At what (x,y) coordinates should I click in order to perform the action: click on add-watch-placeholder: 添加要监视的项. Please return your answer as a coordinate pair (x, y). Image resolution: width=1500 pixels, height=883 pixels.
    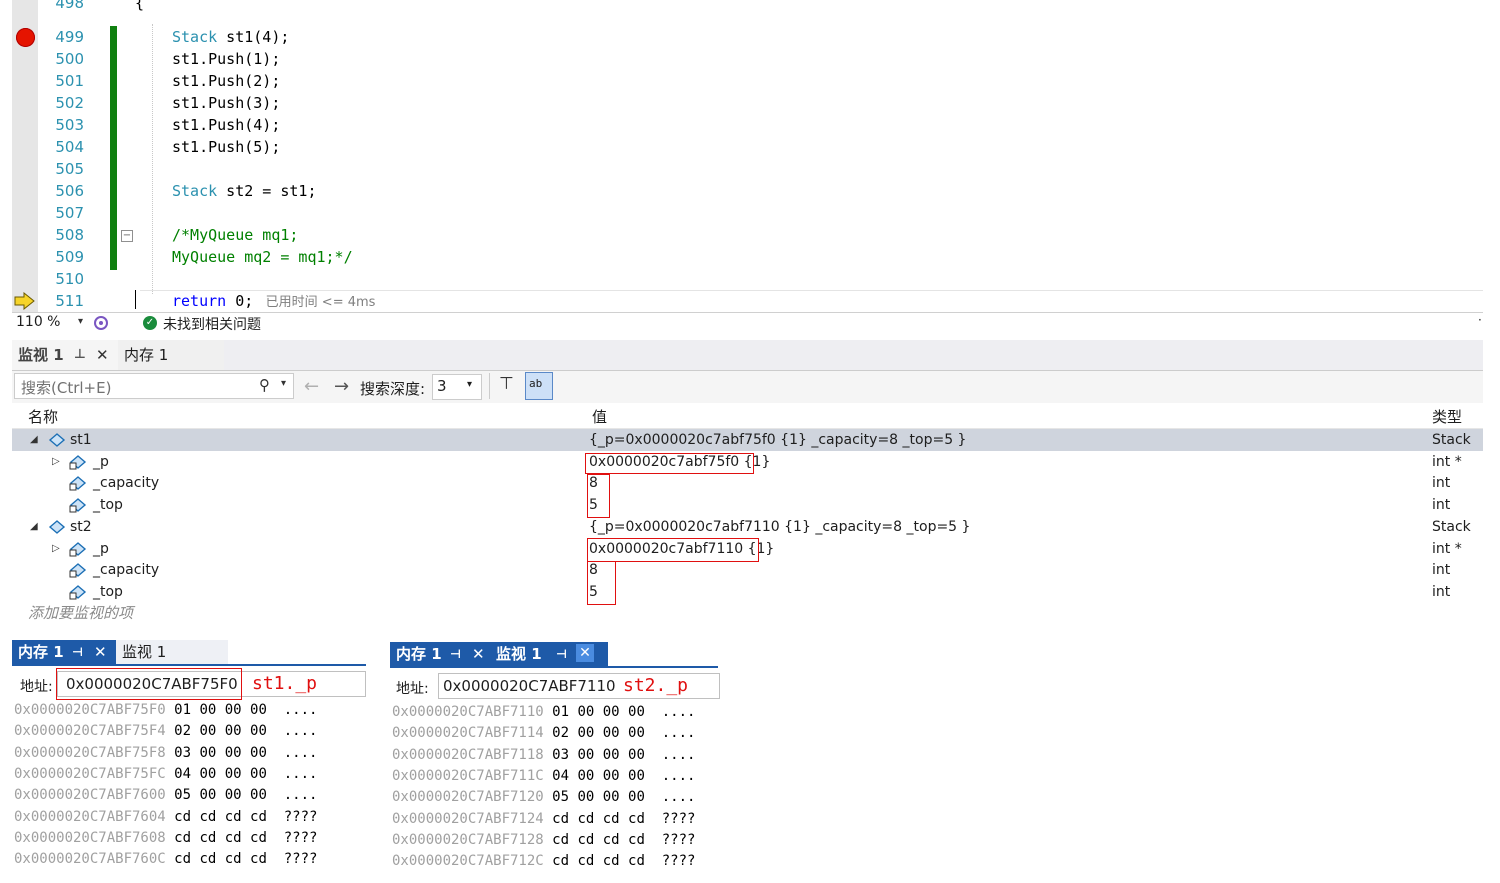
    Looking at the image, I should click on (80, 612).